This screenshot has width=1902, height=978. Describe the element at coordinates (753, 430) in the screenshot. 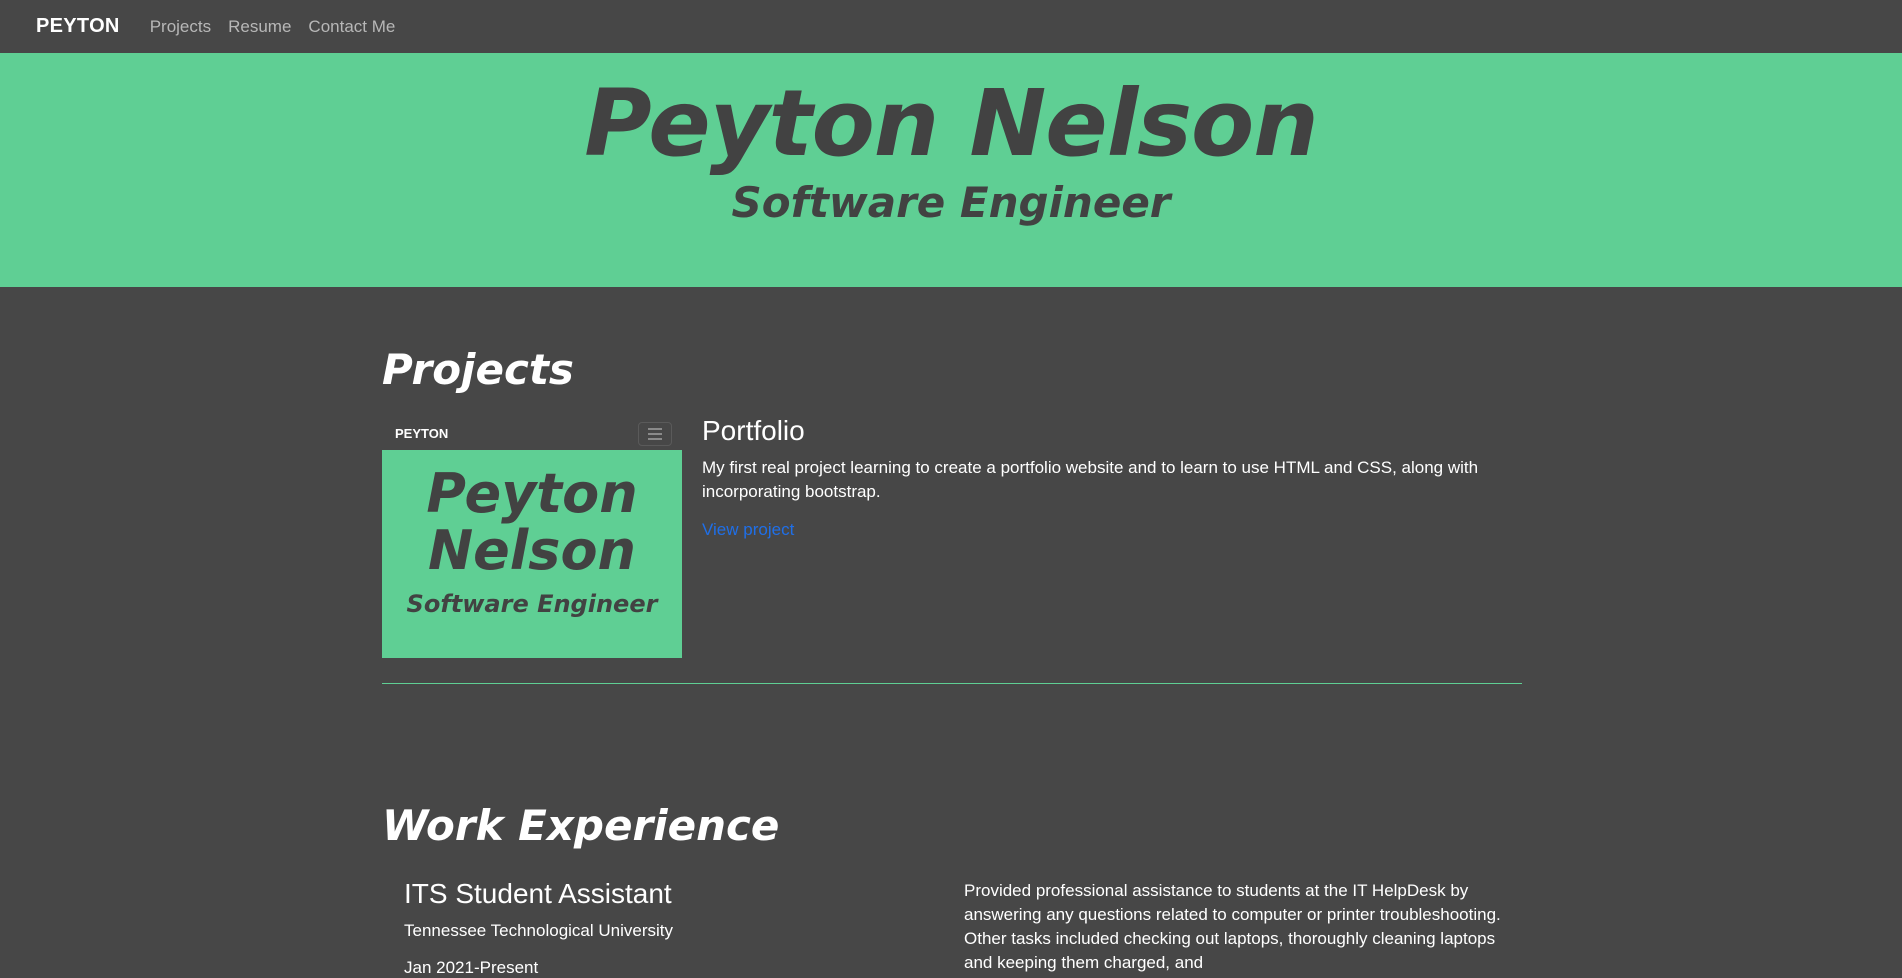

I see `project-title: Portfolio` at that location.